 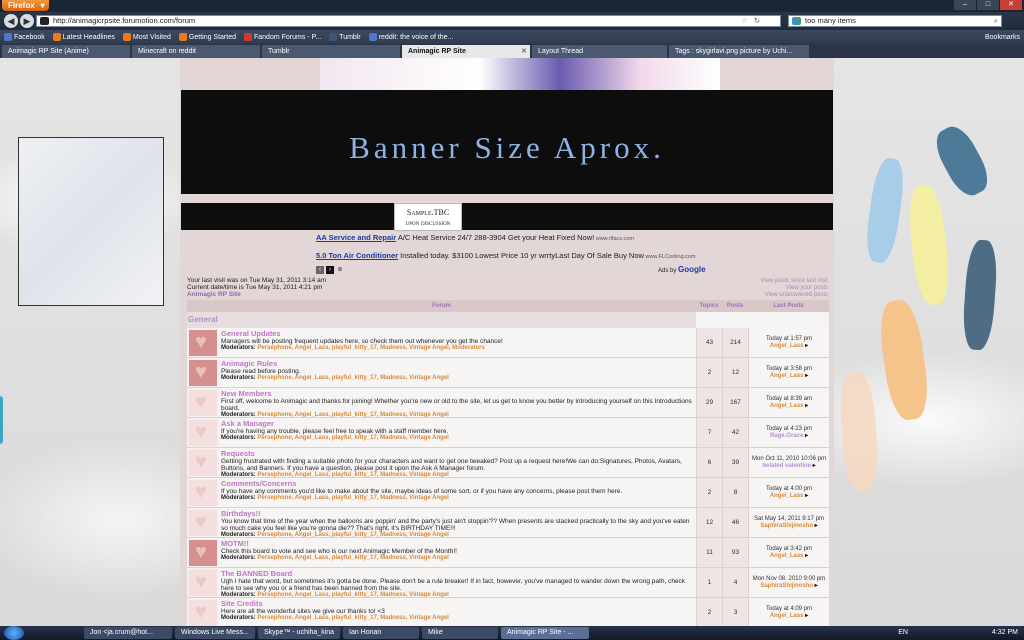 I want to click on taskbar-item: Mike, so click(x=460, y=633).